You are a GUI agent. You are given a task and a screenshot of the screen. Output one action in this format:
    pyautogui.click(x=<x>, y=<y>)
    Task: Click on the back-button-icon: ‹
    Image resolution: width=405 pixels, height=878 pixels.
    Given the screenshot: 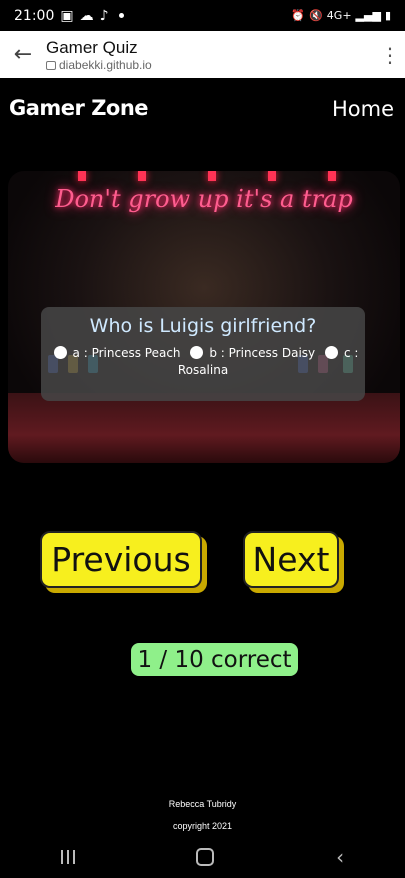 What is the action you would take?
    pyautogui.click(x=340, y=857)
    